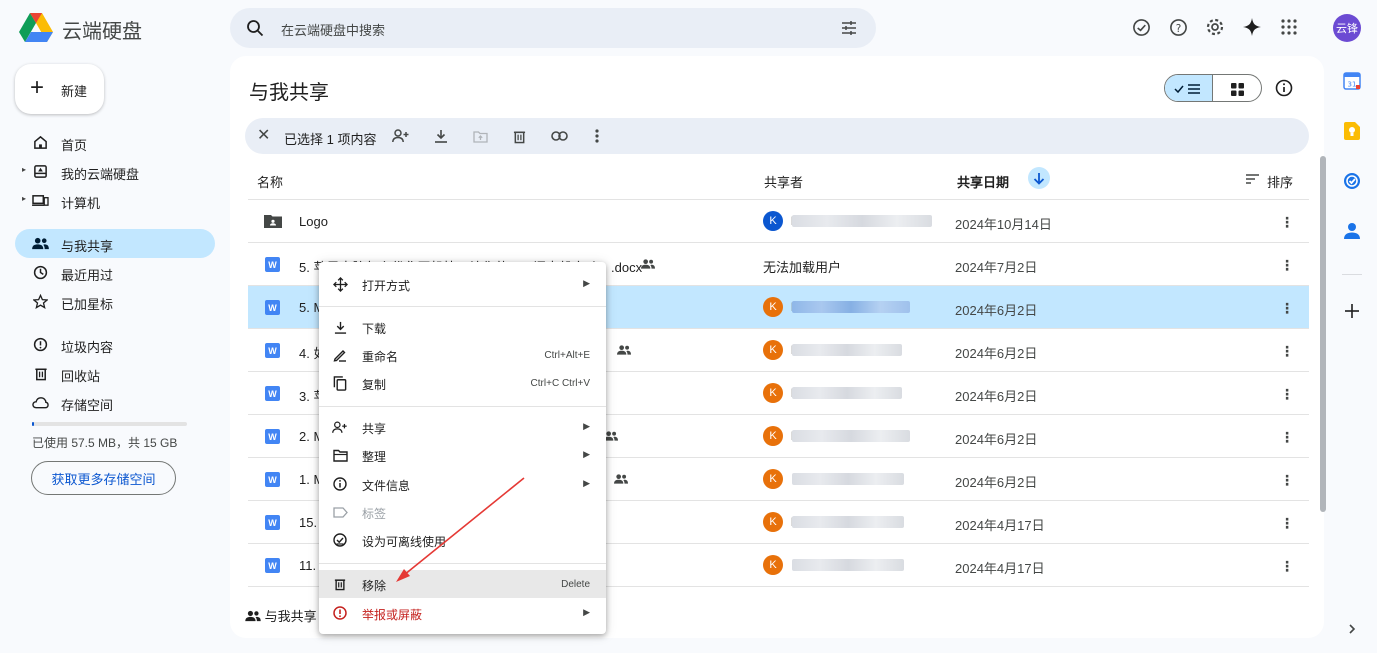  What do you see at coordinates (1039, 178) in the screenshot?
I see `sort-direction-icon` at bounding box center [1039, 178].